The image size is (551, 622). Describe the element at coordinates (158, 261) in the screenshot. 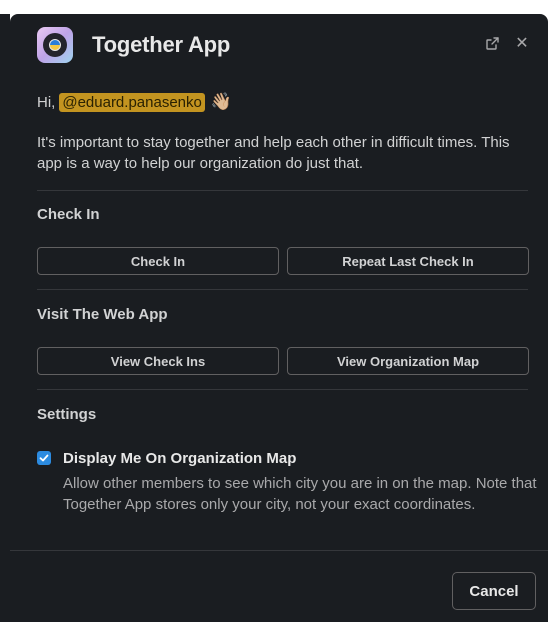

I see `check-in-button: Check In` at that location.